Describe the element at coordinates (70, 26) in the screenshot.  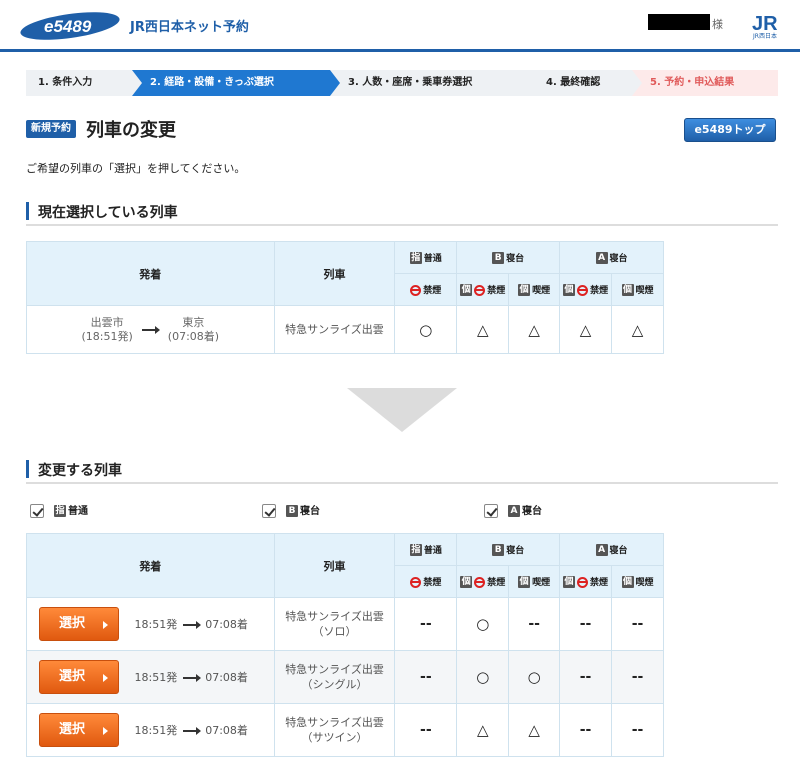
I see `e5489-logo: e5489` at that location.